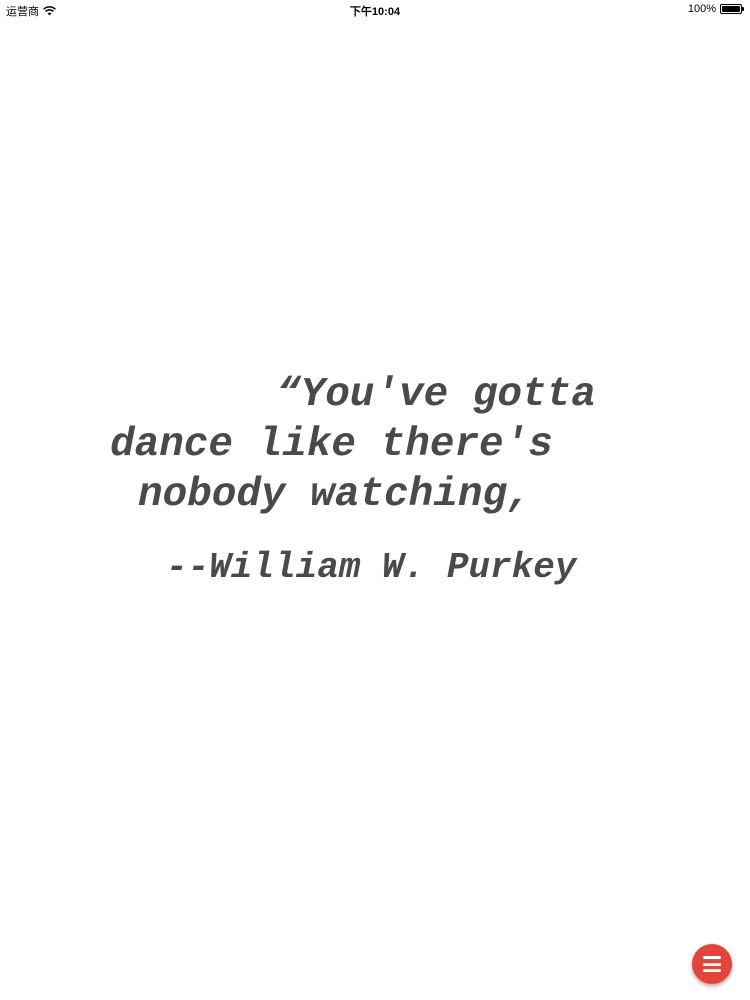  What do you see at coordinates (335, 495) in the screenshot?
I see `quote-line-3: nobody watching,` at bounding box center [335, 495].